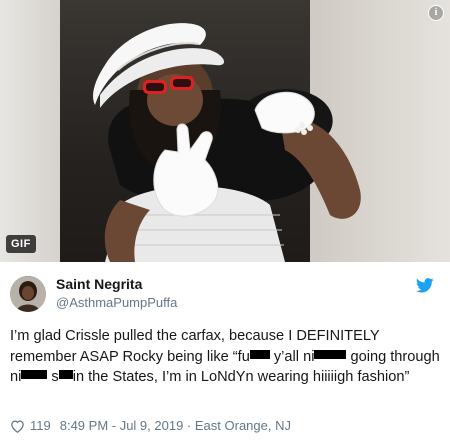 The height and width of the screenshot is (442, 450). I want to click on avatar-photo, so click(28, 294).